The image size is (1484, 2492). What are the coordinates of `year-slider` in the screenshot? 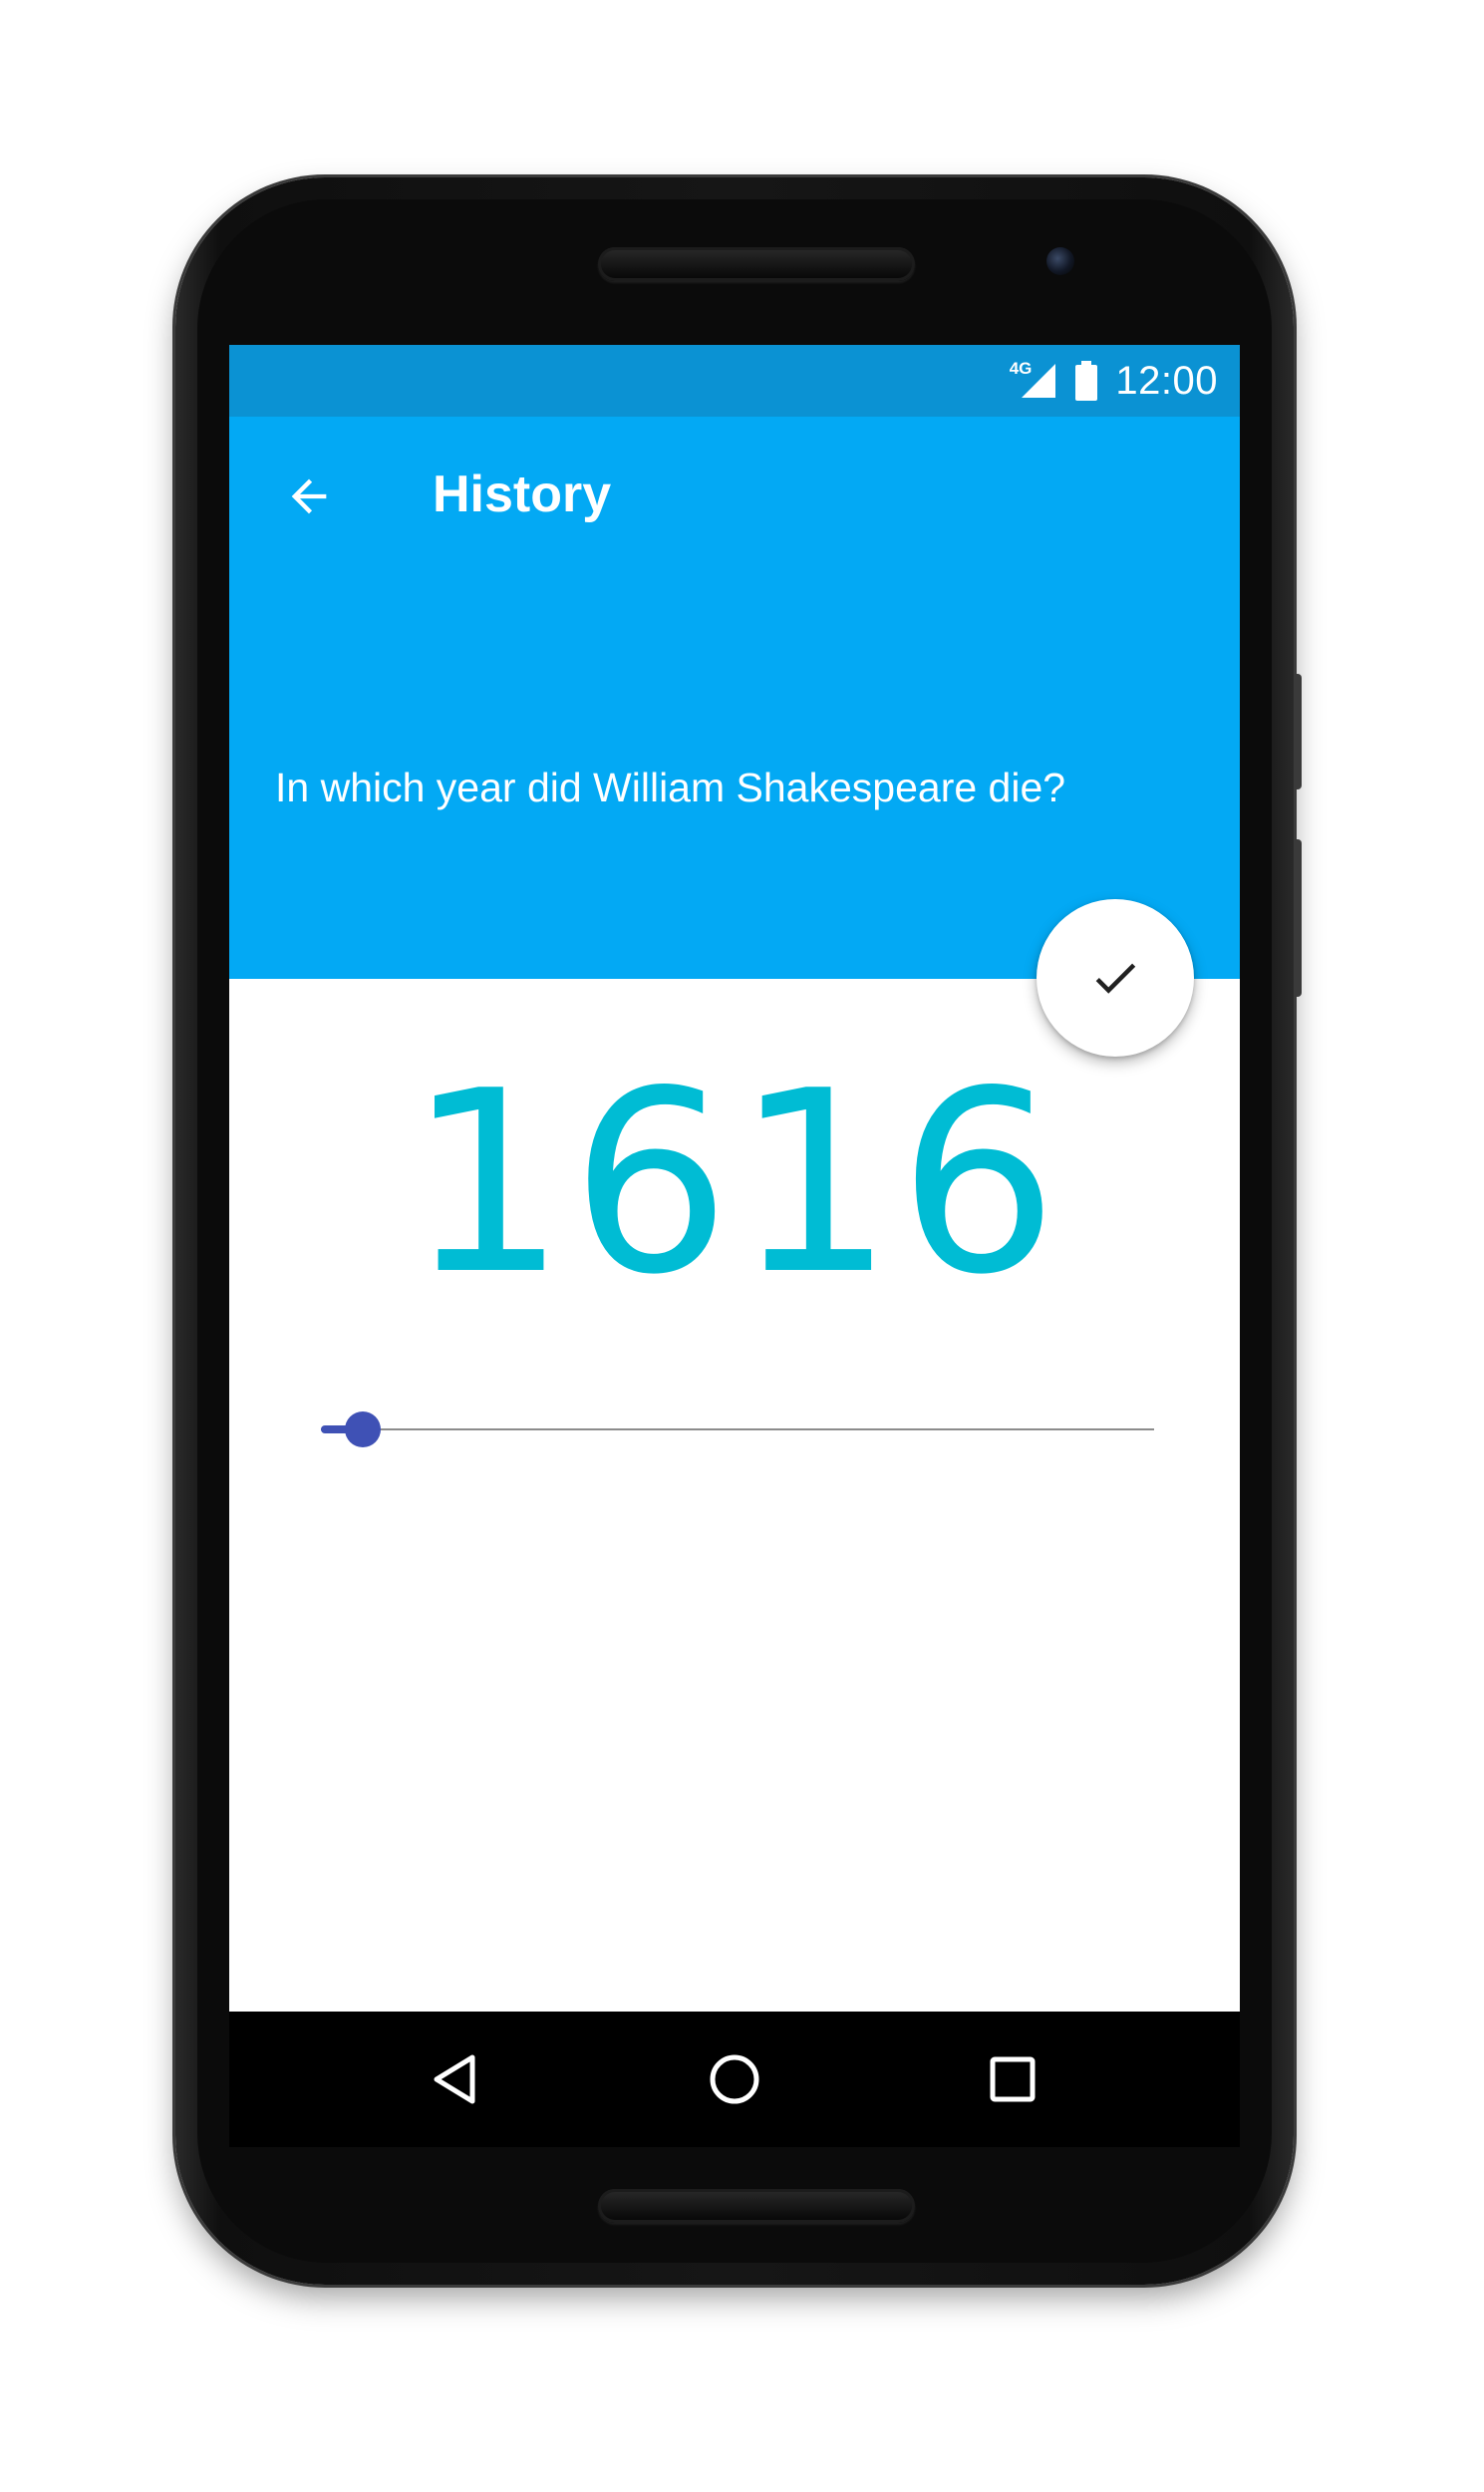 It's located at (737, 1429).